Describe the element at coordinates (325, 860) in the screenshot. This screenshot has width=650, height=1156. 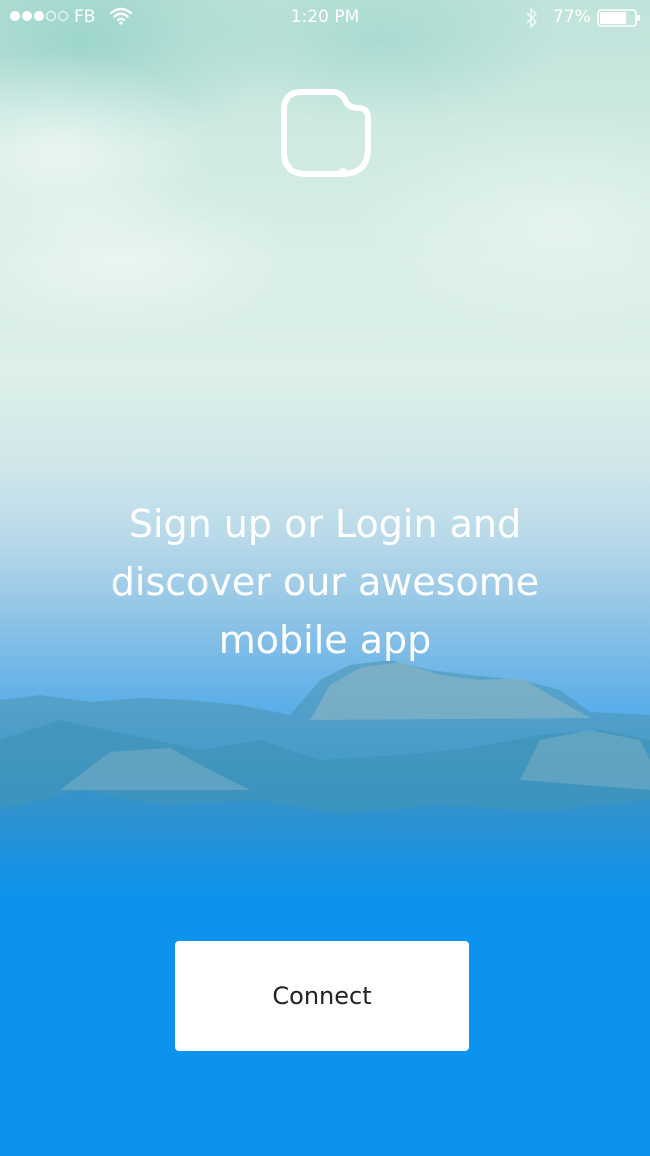
I see `bottom-fade` at that location.